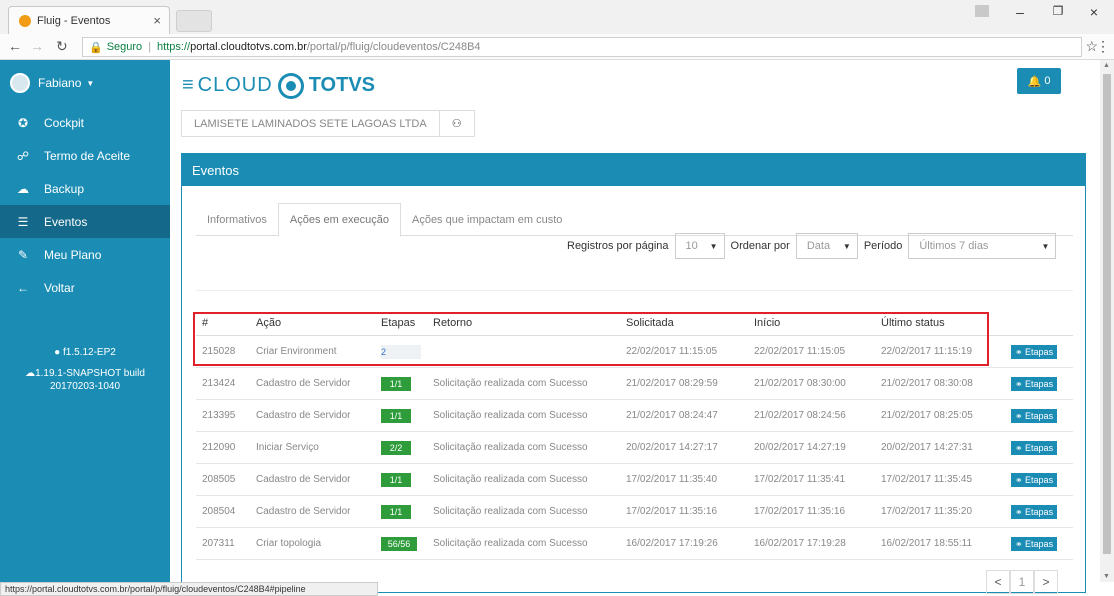 Image resolution: width=1114 pixels, height=596 pixels. Describe the element at coordinates (672, 543) in the screenshot. I see `cell-solicitada: 16/02/2017 17:19:26` at that location.